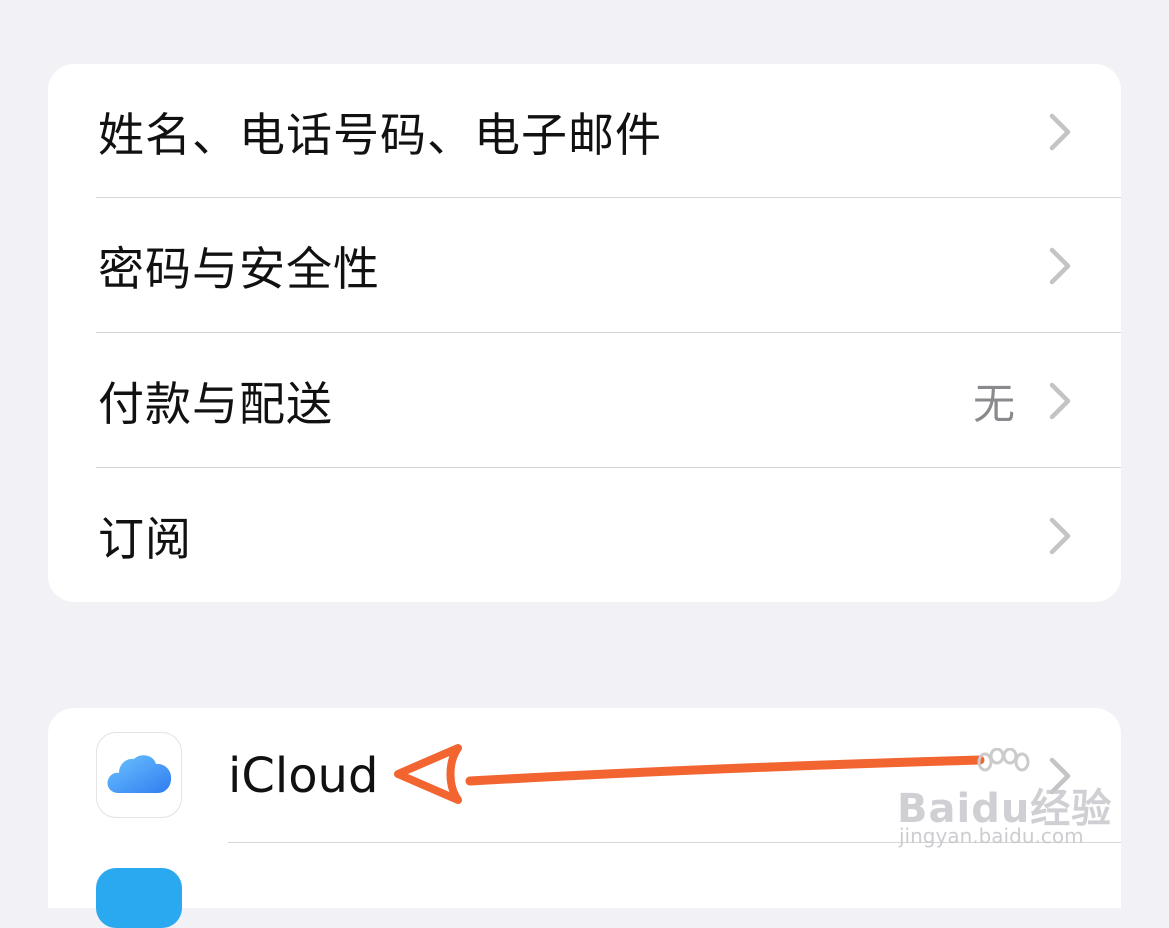 Image resolution: width=1169 pixels, height=928 pixels. Describe the element at coordinates (584, 265) in the screenshot. I see `password-security-row: 密码与安全性` at that location.